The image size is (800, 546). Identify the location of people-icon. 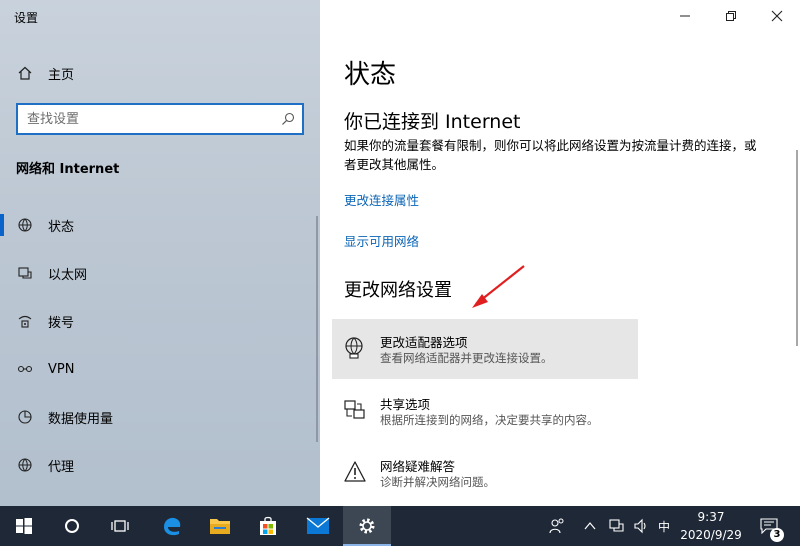
(556, 526).